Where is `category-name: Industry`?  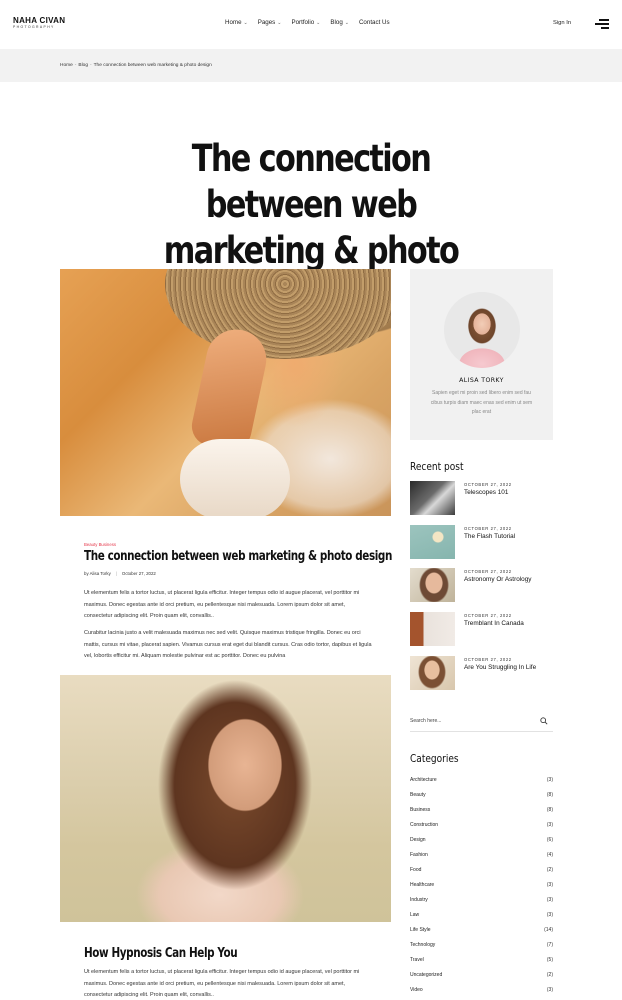
category-name: Industry is located at coordinates (419, 900).